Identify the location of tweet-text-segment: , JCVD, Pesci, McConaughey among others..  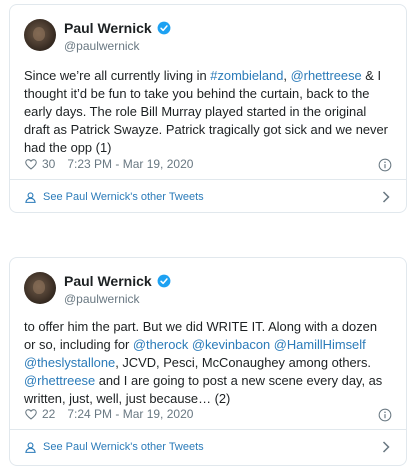
(243, 362).